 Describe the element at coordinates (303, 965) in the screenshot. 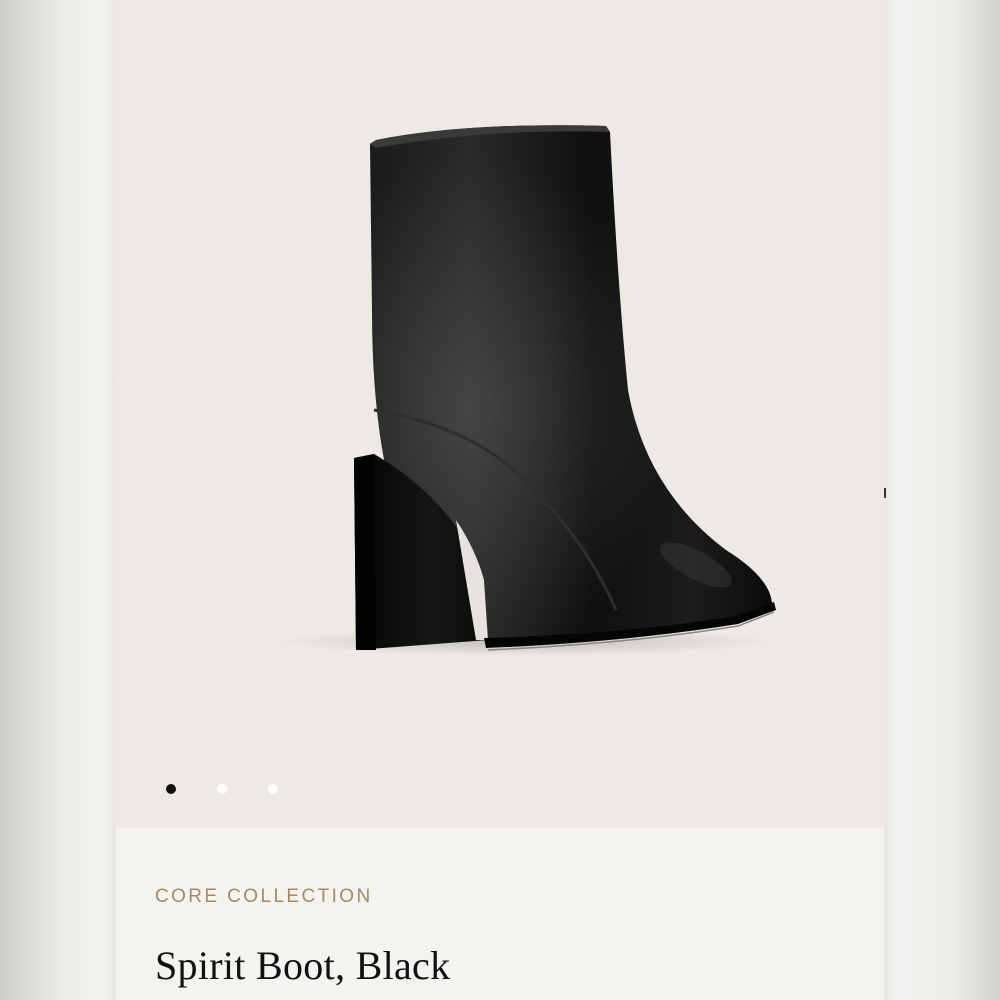

I see `product-title: Spirit Boot, Black` at that location.